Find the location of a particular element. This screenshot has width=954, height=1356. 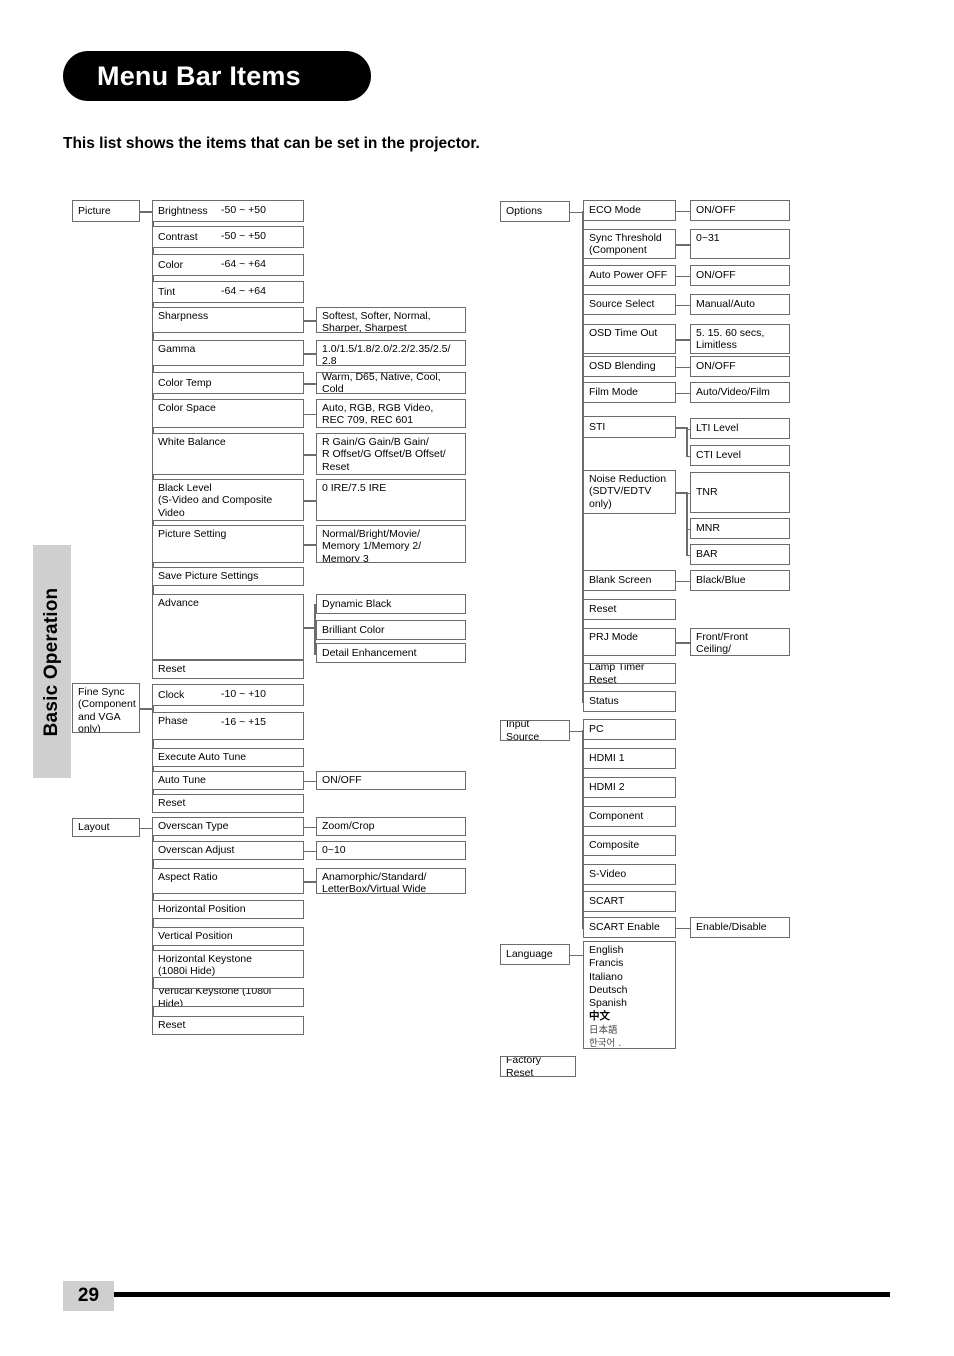

tree-node-options: Options is located at coordinates (535, 211).